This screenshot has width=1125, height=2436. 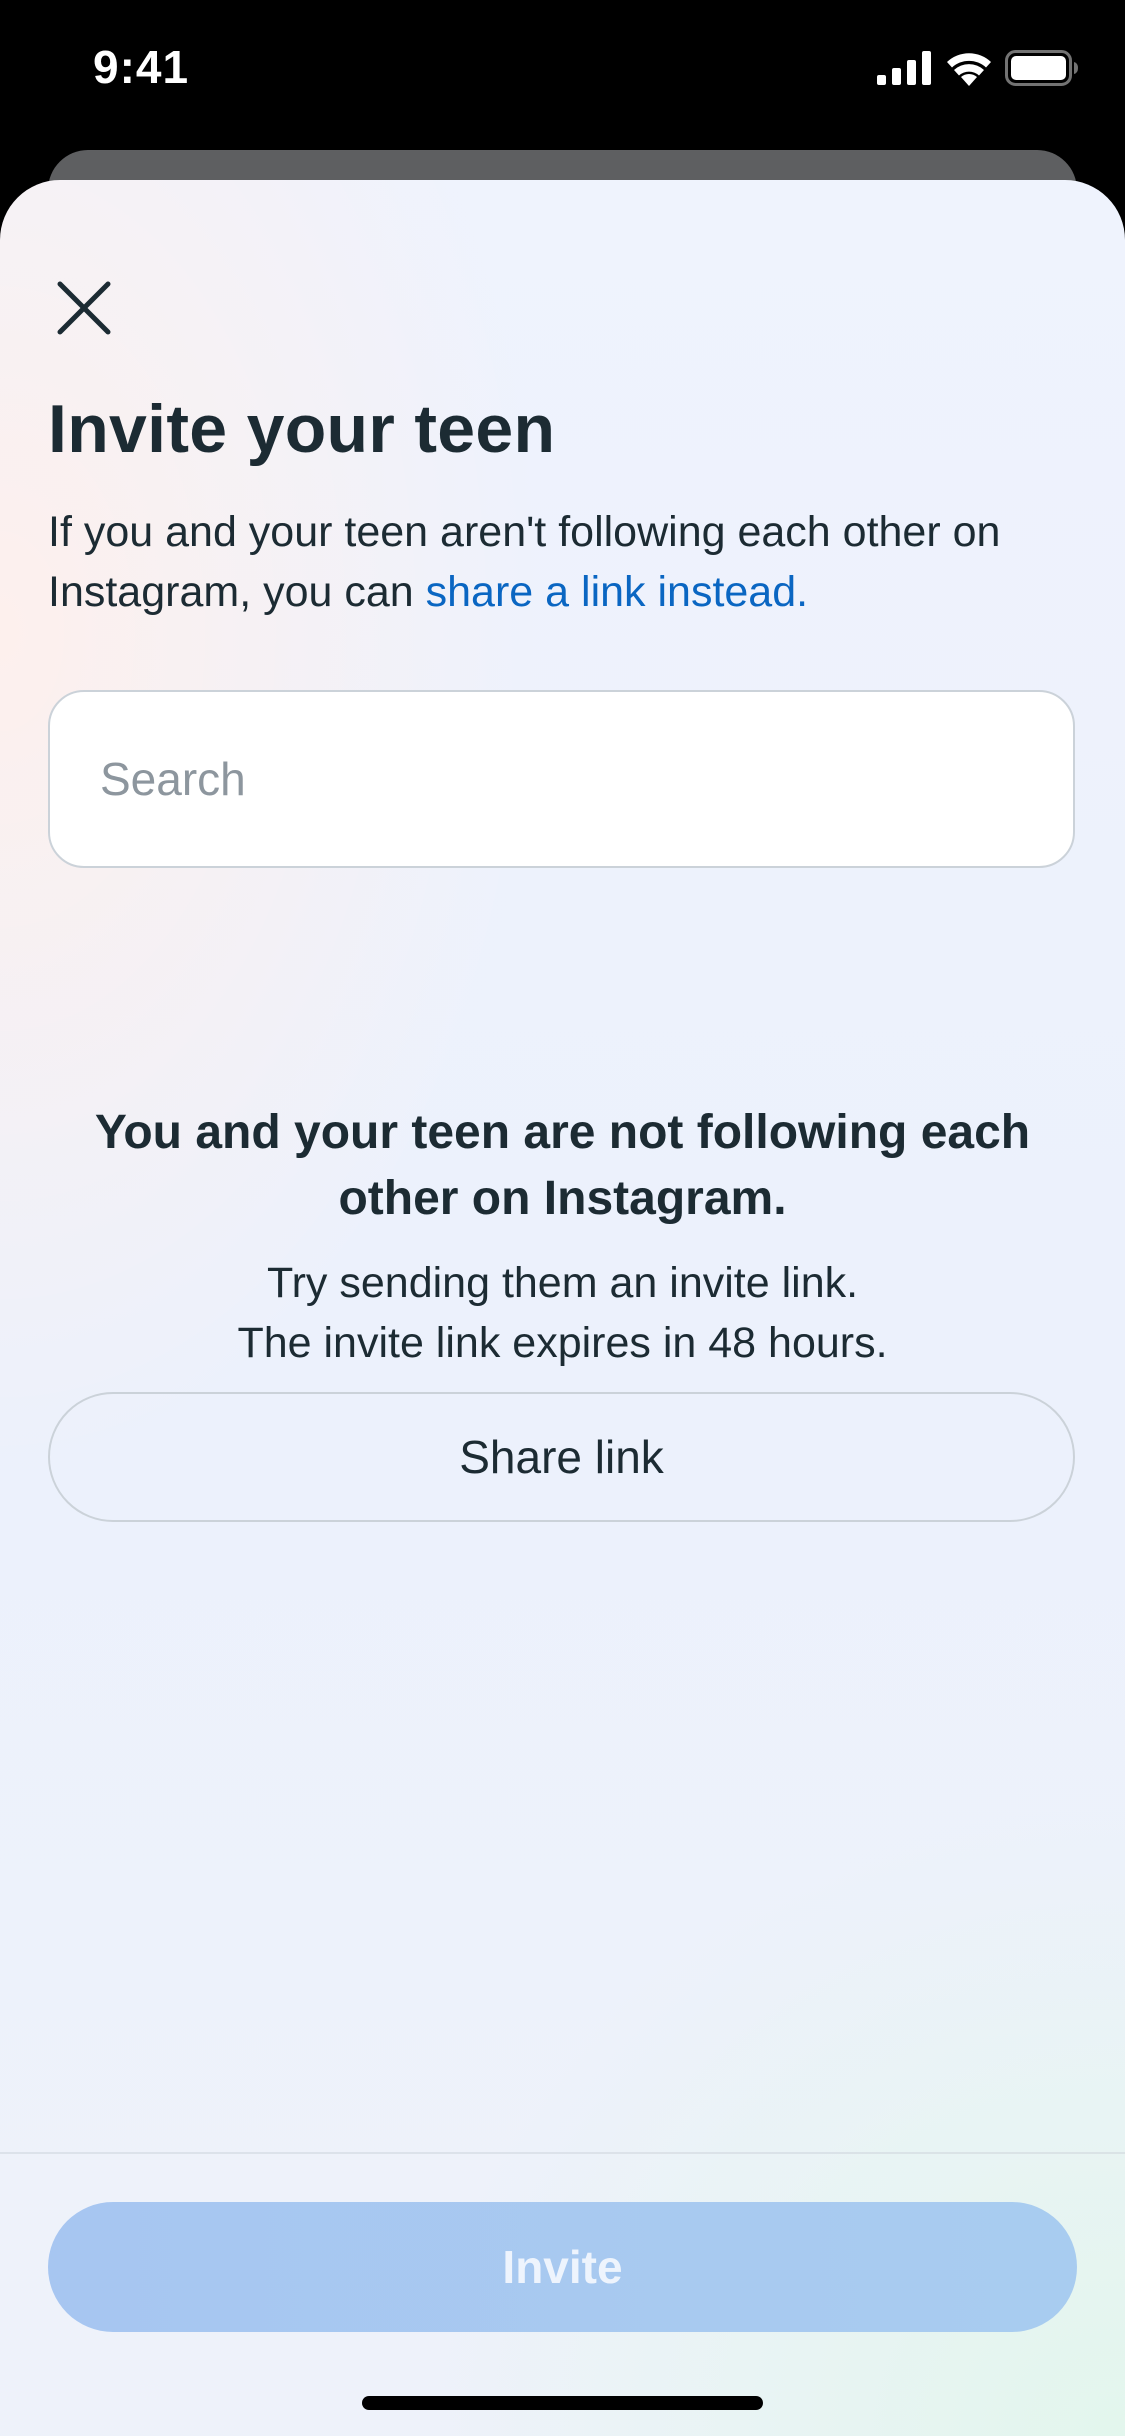 What do you see at coordinates (562, 1283) in the screenshot?
I see `empty-state-text-line-1: Try sending them an invite link.` at bounding box center [562, 1283].